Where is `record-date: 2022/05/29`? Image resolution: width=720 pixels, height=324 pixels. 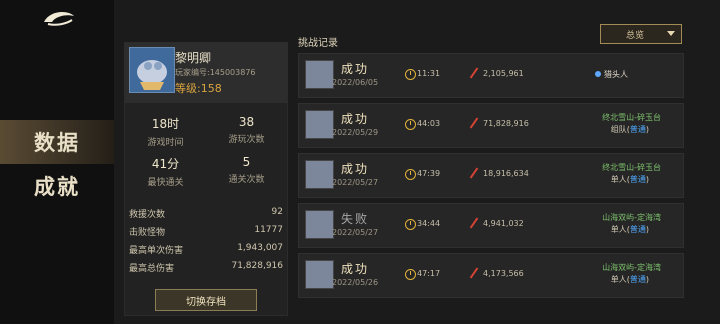
record-date: 2022/05/29 is located at coordinates (355, 132).